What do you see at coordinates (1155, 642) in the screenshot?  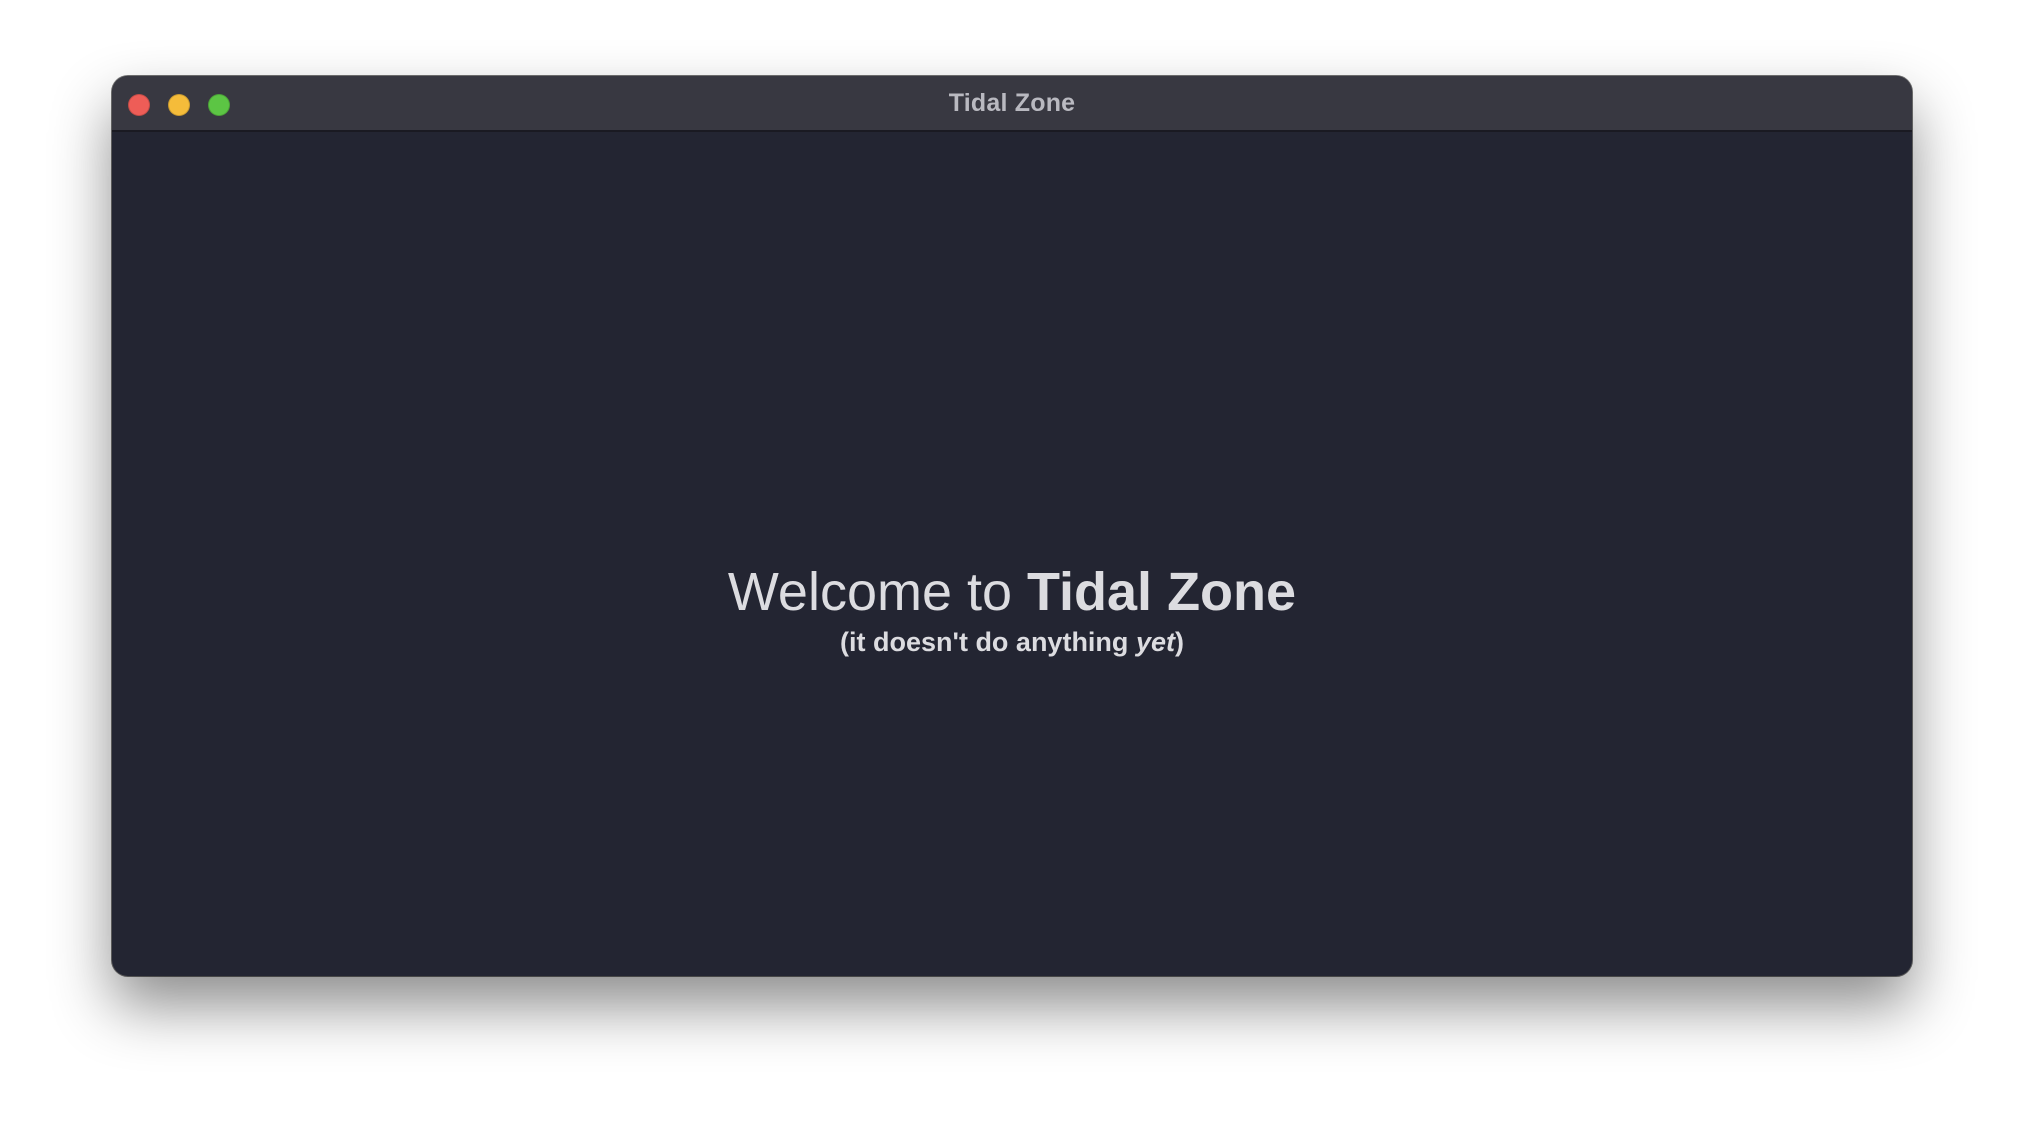 I see `subtitle-emphasis: yet` at bounding box center [1155, 642].